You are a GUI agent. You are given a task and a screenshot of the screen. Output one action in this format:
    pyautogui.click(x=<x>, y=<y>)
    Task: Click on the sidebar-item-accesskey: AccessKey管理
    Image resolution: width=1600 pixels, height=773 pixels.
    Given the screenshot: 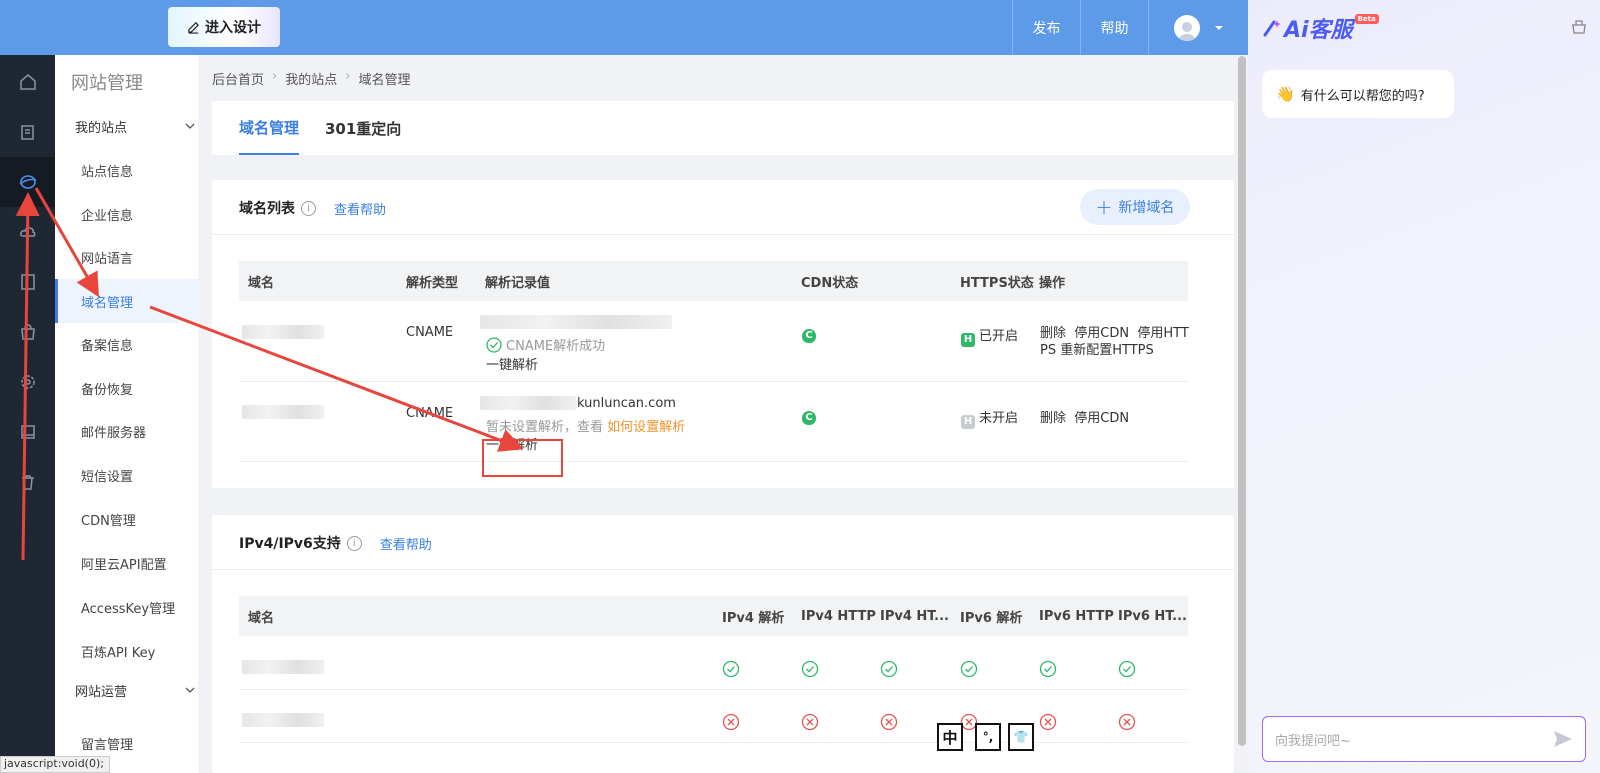 What is the action you would take?
    pyautogui.click(x=126, y=607)
    